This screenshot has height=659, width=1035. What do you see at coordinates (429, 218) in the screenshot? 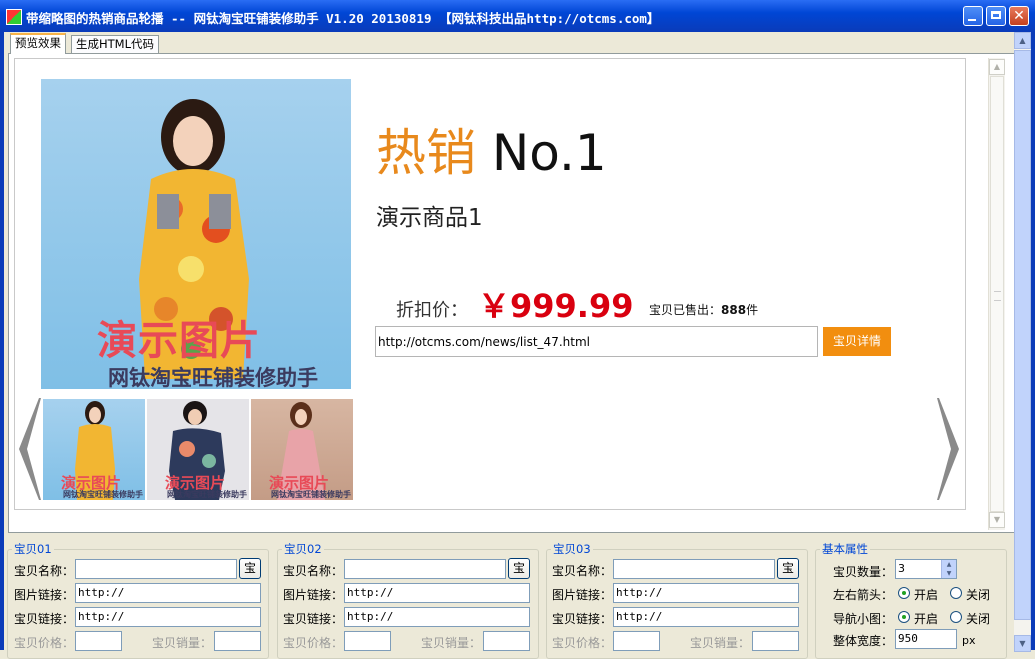
I see `product-name: 演示商品1` at bounding box center [429, 218].